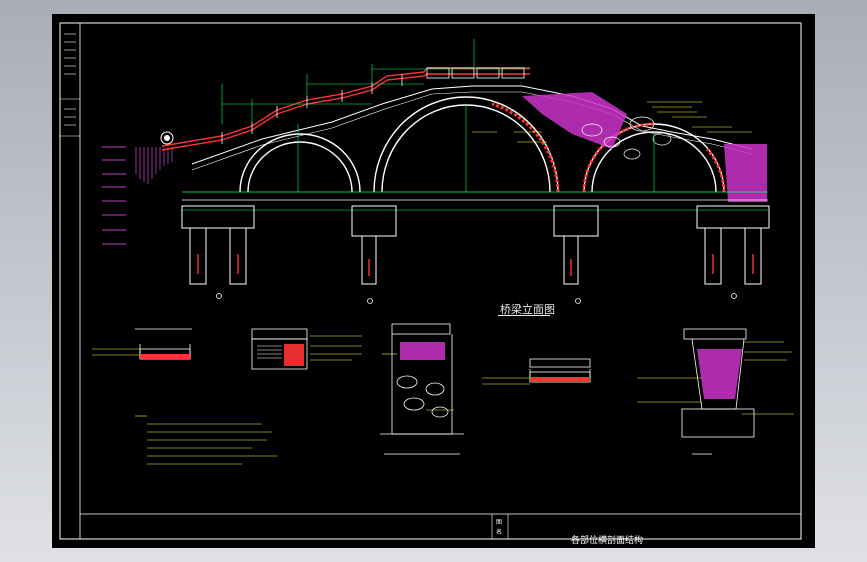  Describe the element at coordinates (607, 541) in the screenshot. I see `title-block-name: 各部位横剖面结构` at that location.